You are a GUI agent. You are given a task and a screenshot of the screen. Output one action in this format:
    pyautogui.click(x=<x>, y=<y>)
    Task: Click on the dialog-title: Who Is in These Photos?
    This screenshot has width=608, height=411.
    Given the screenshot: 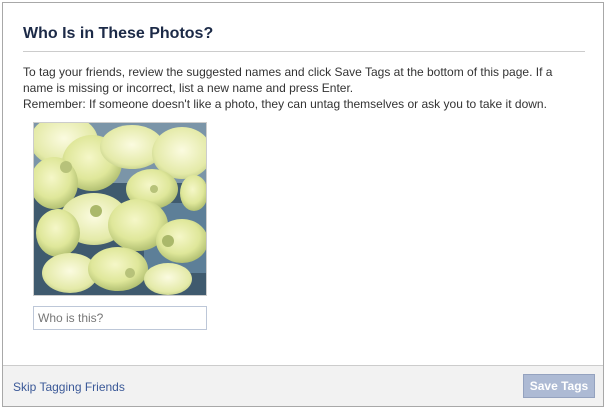 What is the action you would take?
    pyautogui.click(x=118, y=33)
    